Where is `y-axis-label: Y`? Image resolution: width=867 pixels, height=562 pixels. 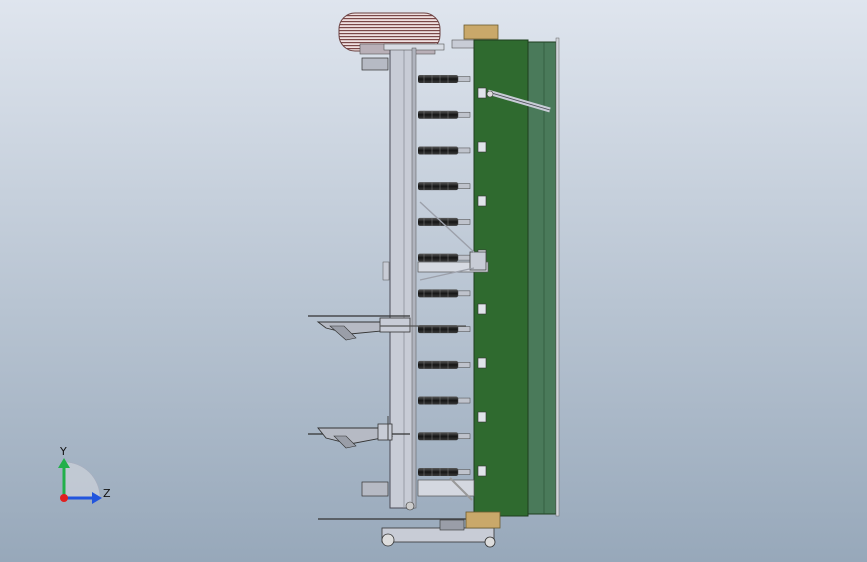 y-axis-label: Y is located at coordinates (63, 451).